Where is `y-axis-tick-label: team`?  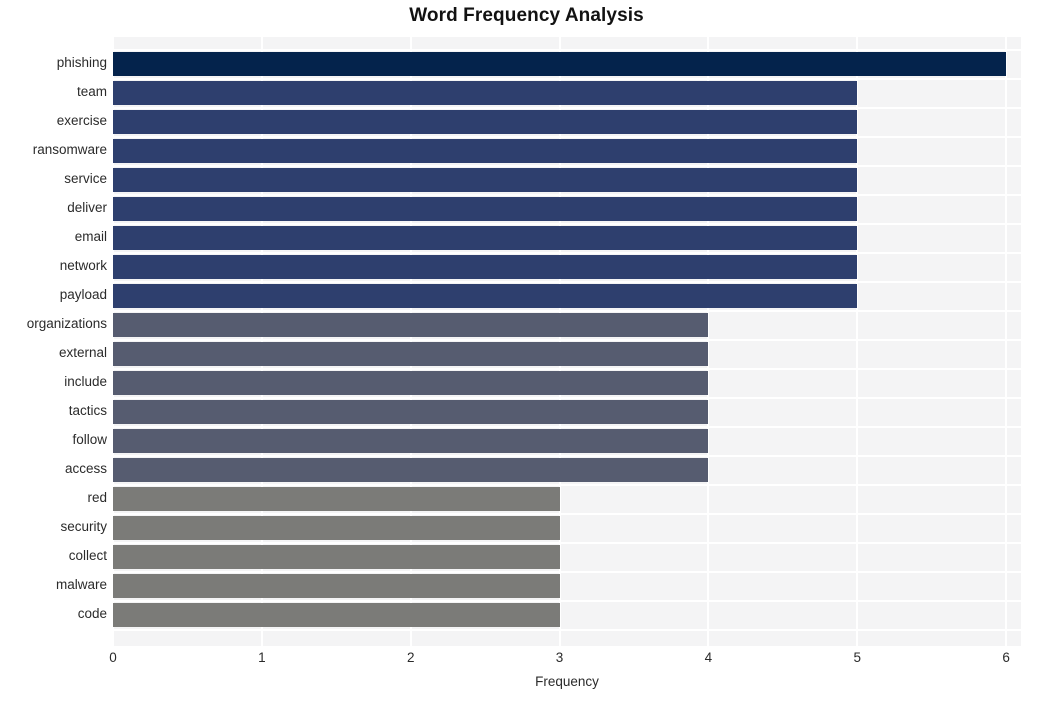 y-axis-tick-label: team is located at coordinates (91, 91).